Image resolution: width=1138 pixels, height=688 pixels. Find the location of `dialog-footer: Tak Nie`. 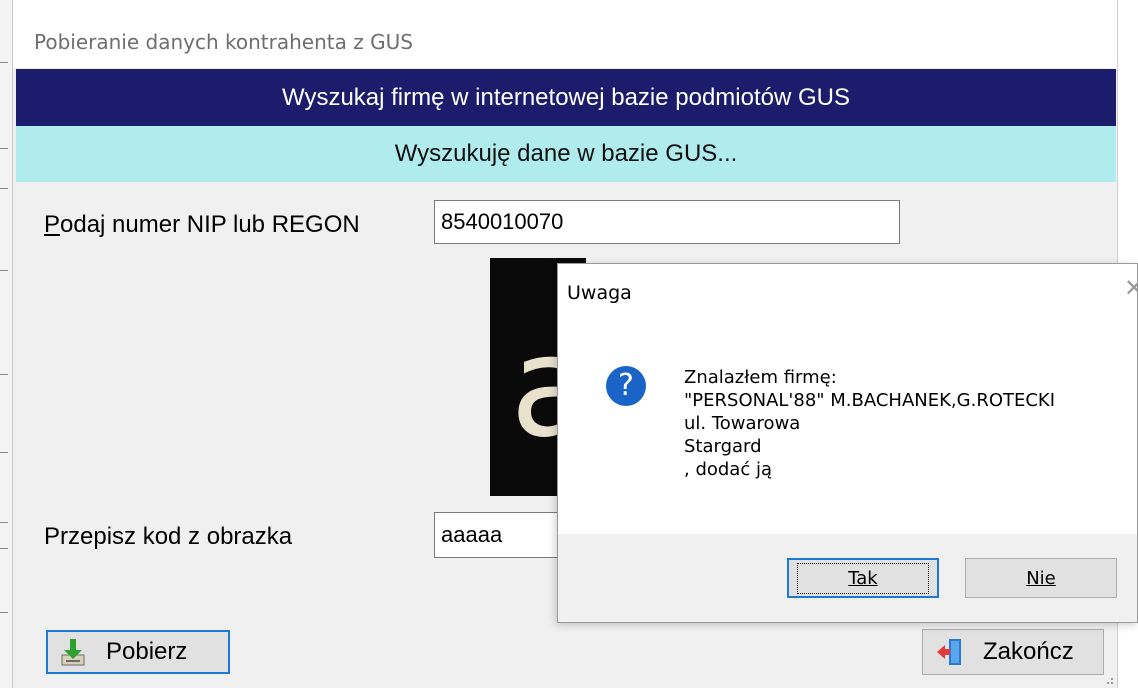

dialog-footer: Tak Nie is located at coordinates (847, 578).